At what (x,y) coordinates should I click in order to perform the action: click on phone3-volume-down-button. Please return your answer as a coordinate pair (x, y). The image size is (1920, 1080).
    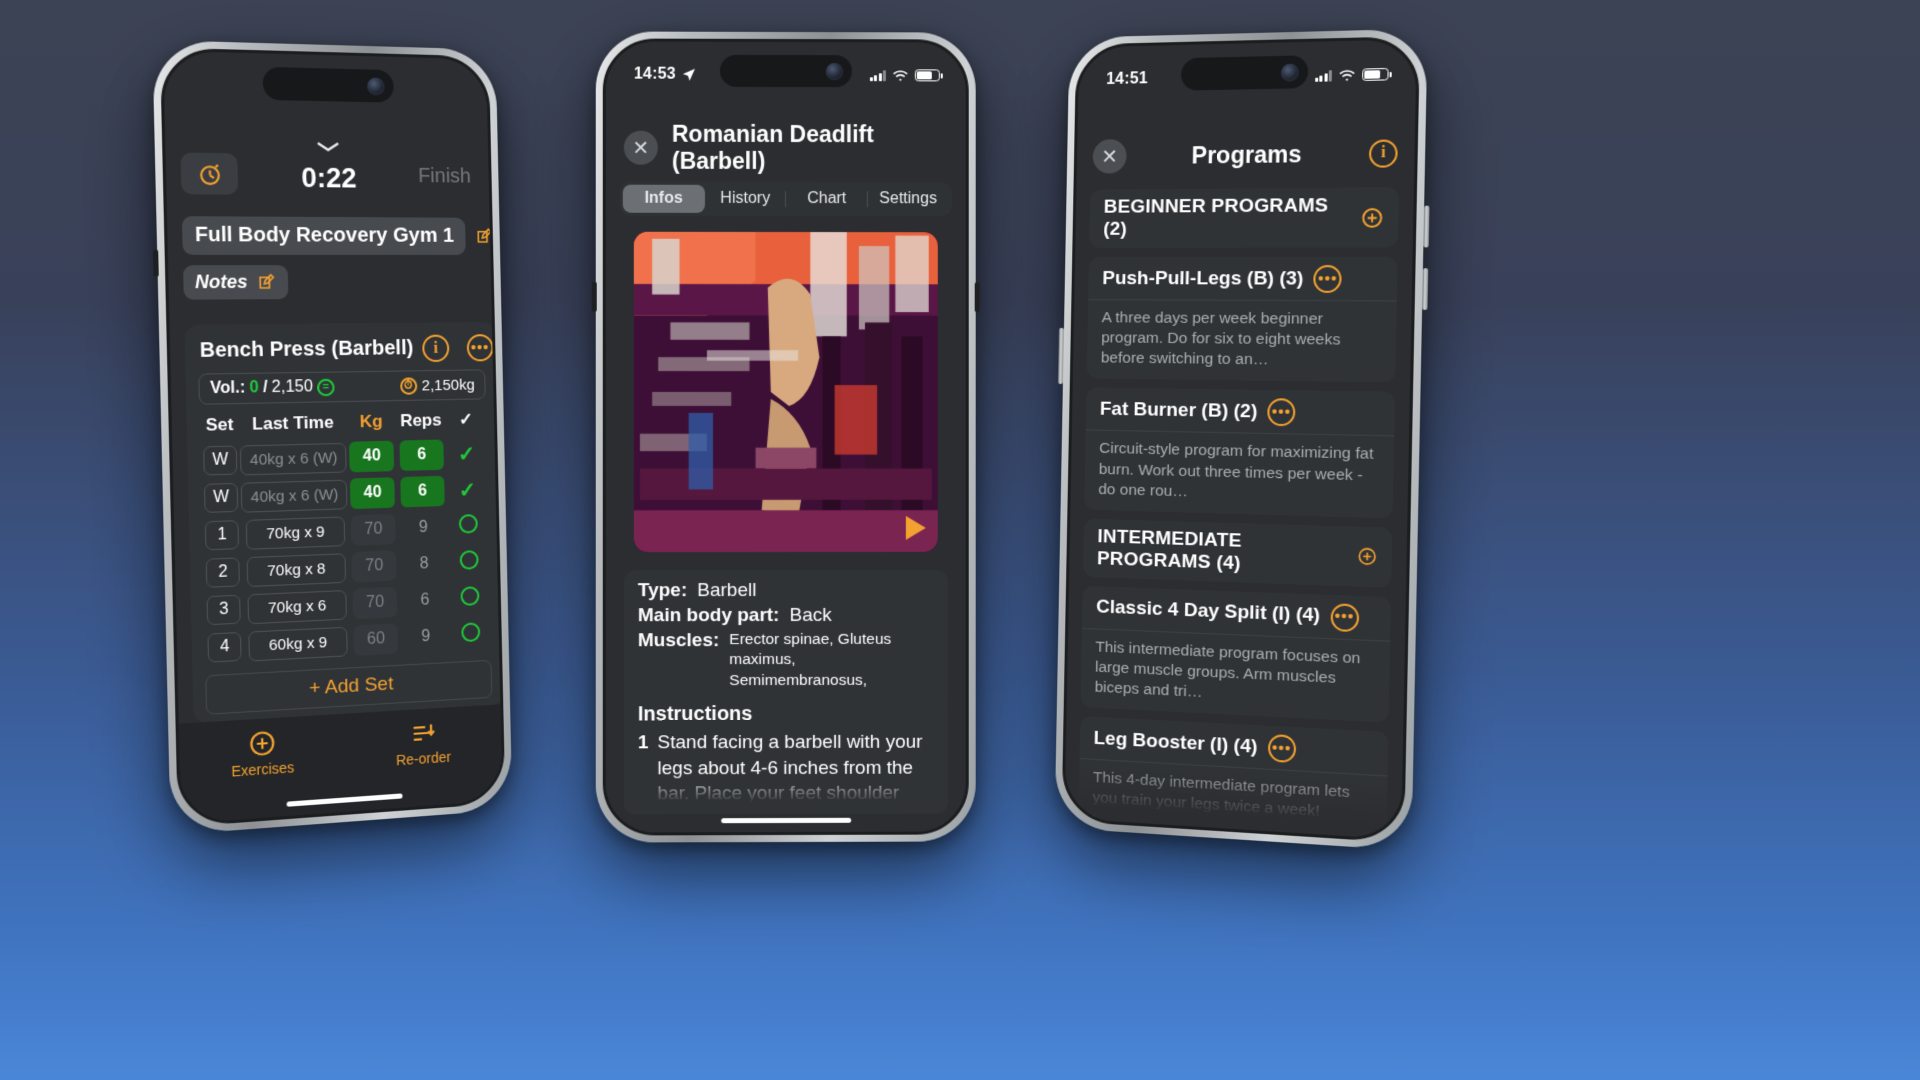
    Looking at the image, I should click on (1425, 289).